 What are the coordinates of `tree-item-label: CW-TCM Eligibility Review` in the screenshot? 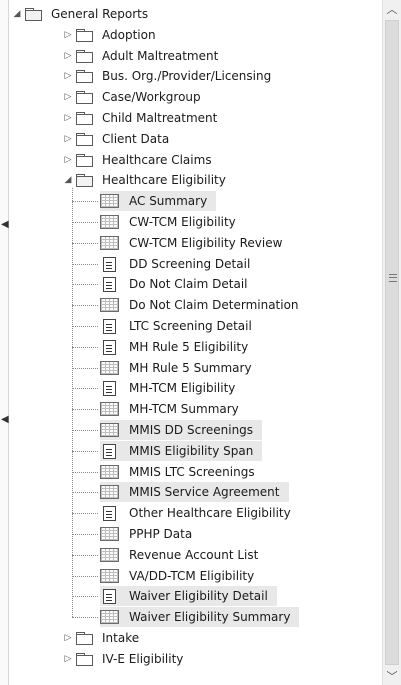 It's located at (206, 243).